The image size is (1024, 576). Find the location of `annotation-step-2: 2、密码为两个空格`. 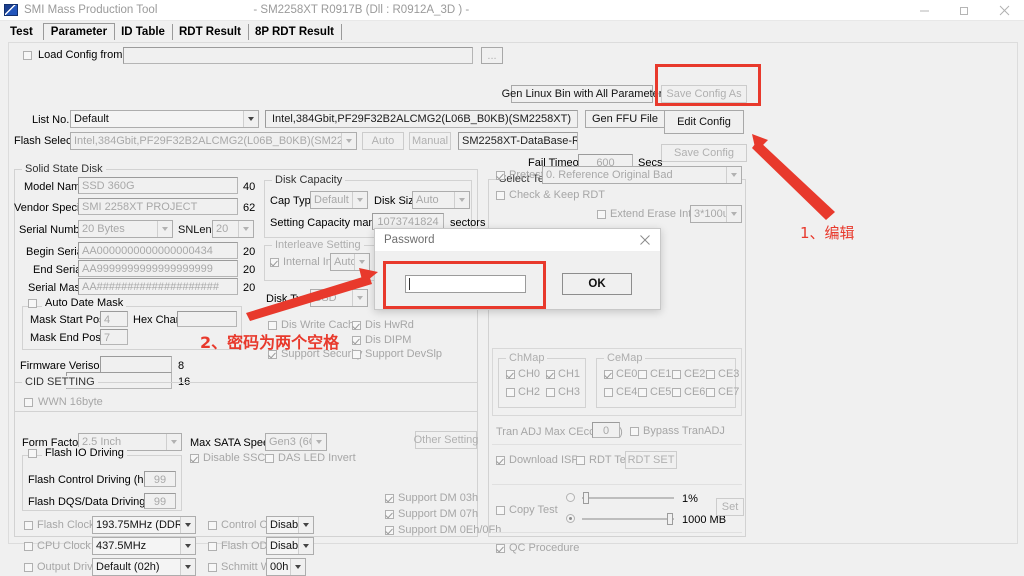

annotation-step-2: 2、密码为两个空格 is located at coordinates (270, 342).